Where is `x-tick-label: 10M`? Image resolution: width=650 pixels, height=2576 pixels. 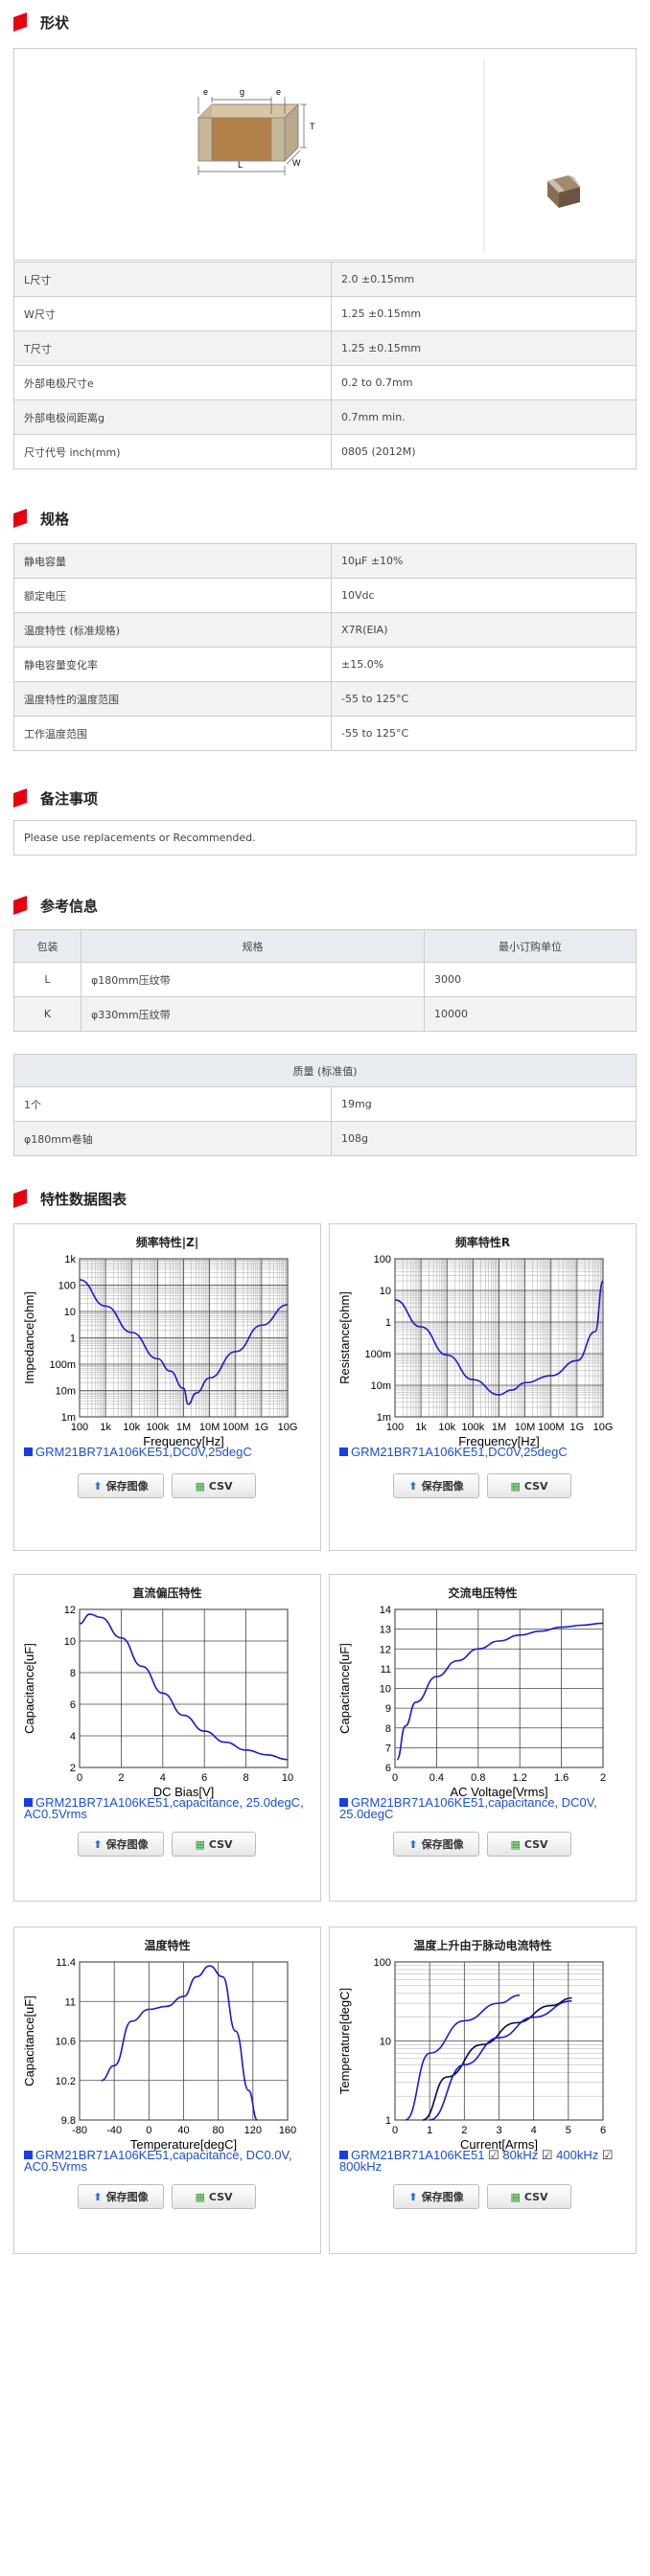
x-tick-label: 10M is located at coordinates (209, 1428).